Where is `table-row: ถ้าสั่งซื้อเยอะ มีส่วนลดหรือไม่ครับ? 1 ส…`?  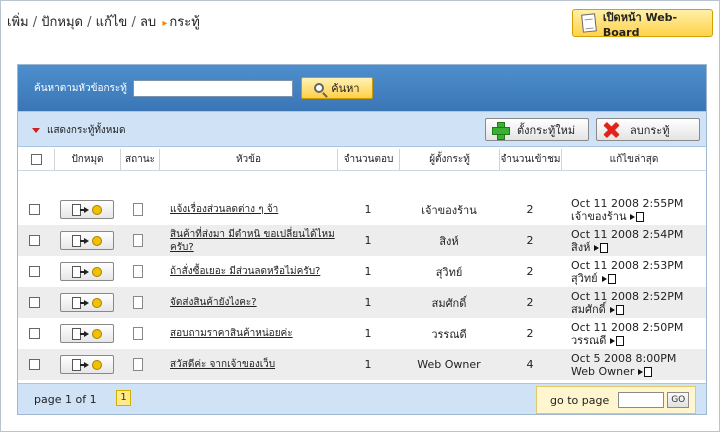
table-row: ถ้าสั่งซื้อเยอะ มีส่วนลดหรือไม่ครับ? 1 ส… is located at coordinates (362, 271).